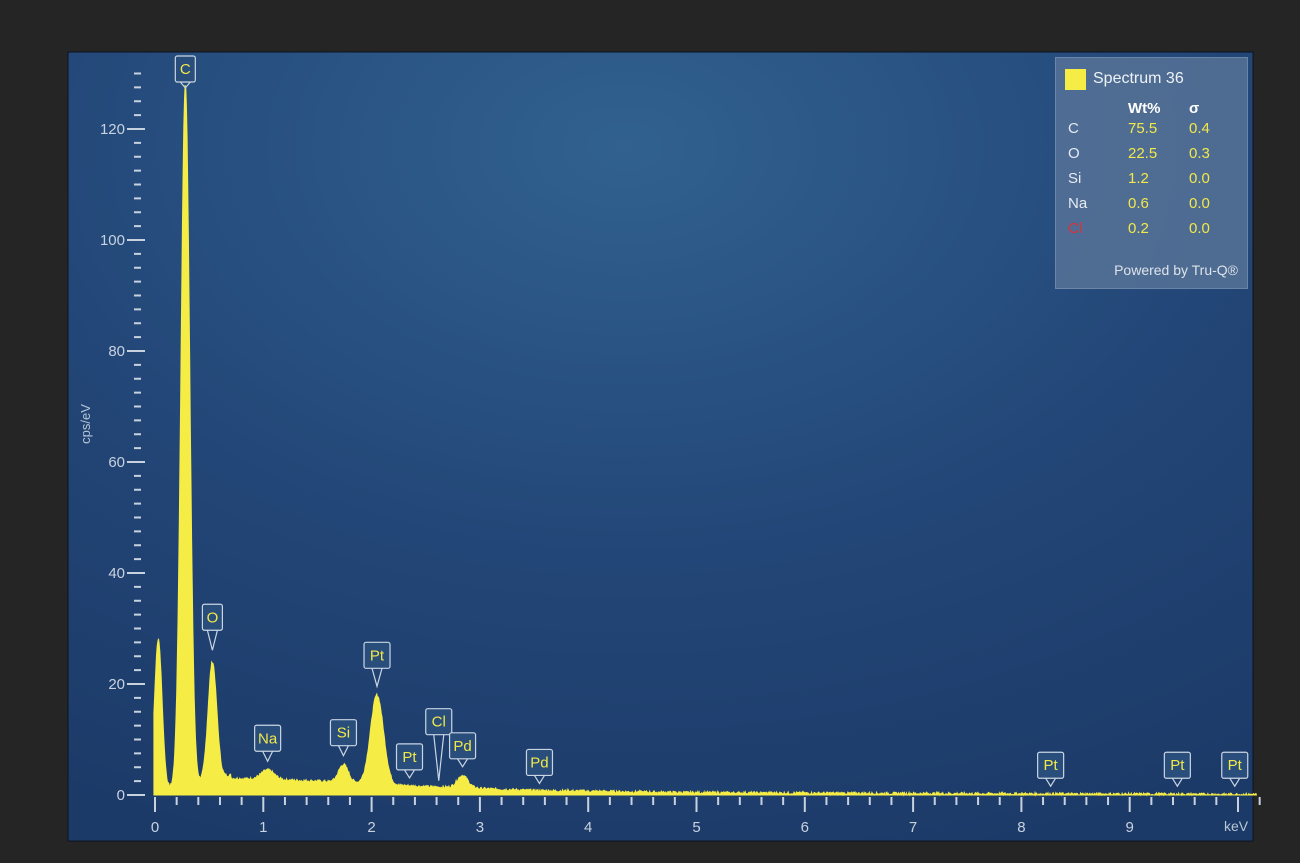  I want to click on wt-percent-value: 1.2, so click(1138, 178).